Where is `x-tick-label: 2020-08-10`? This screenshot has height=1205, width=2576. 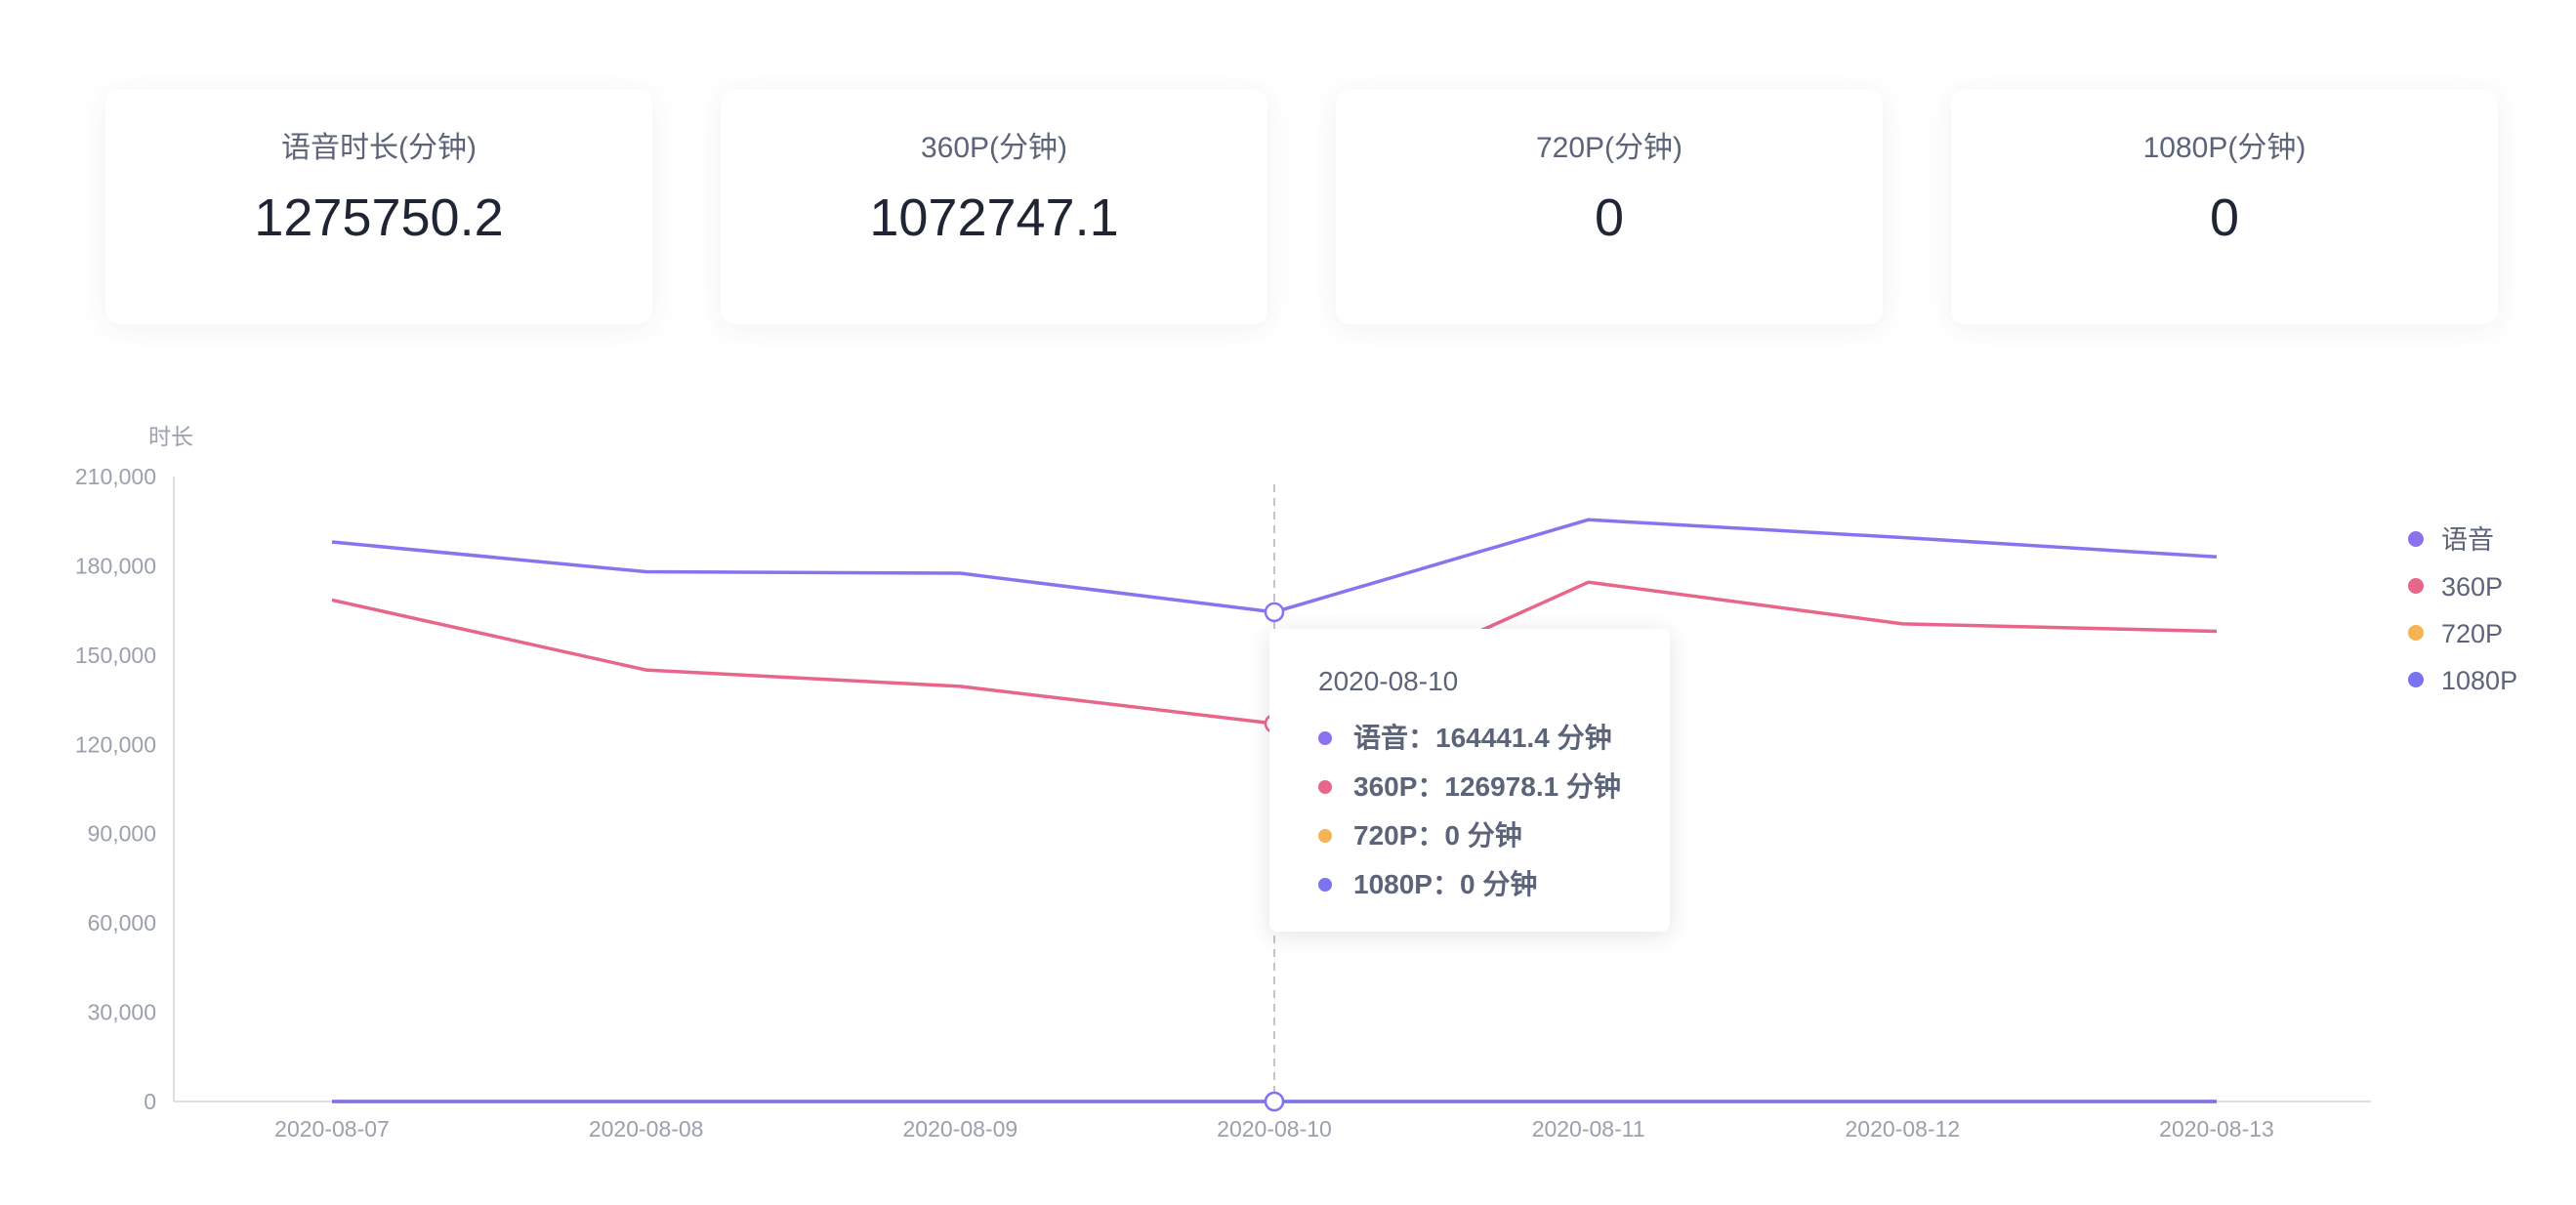
x-tick-label: 2020-08-10 is located at coordinates (1274, 1129).